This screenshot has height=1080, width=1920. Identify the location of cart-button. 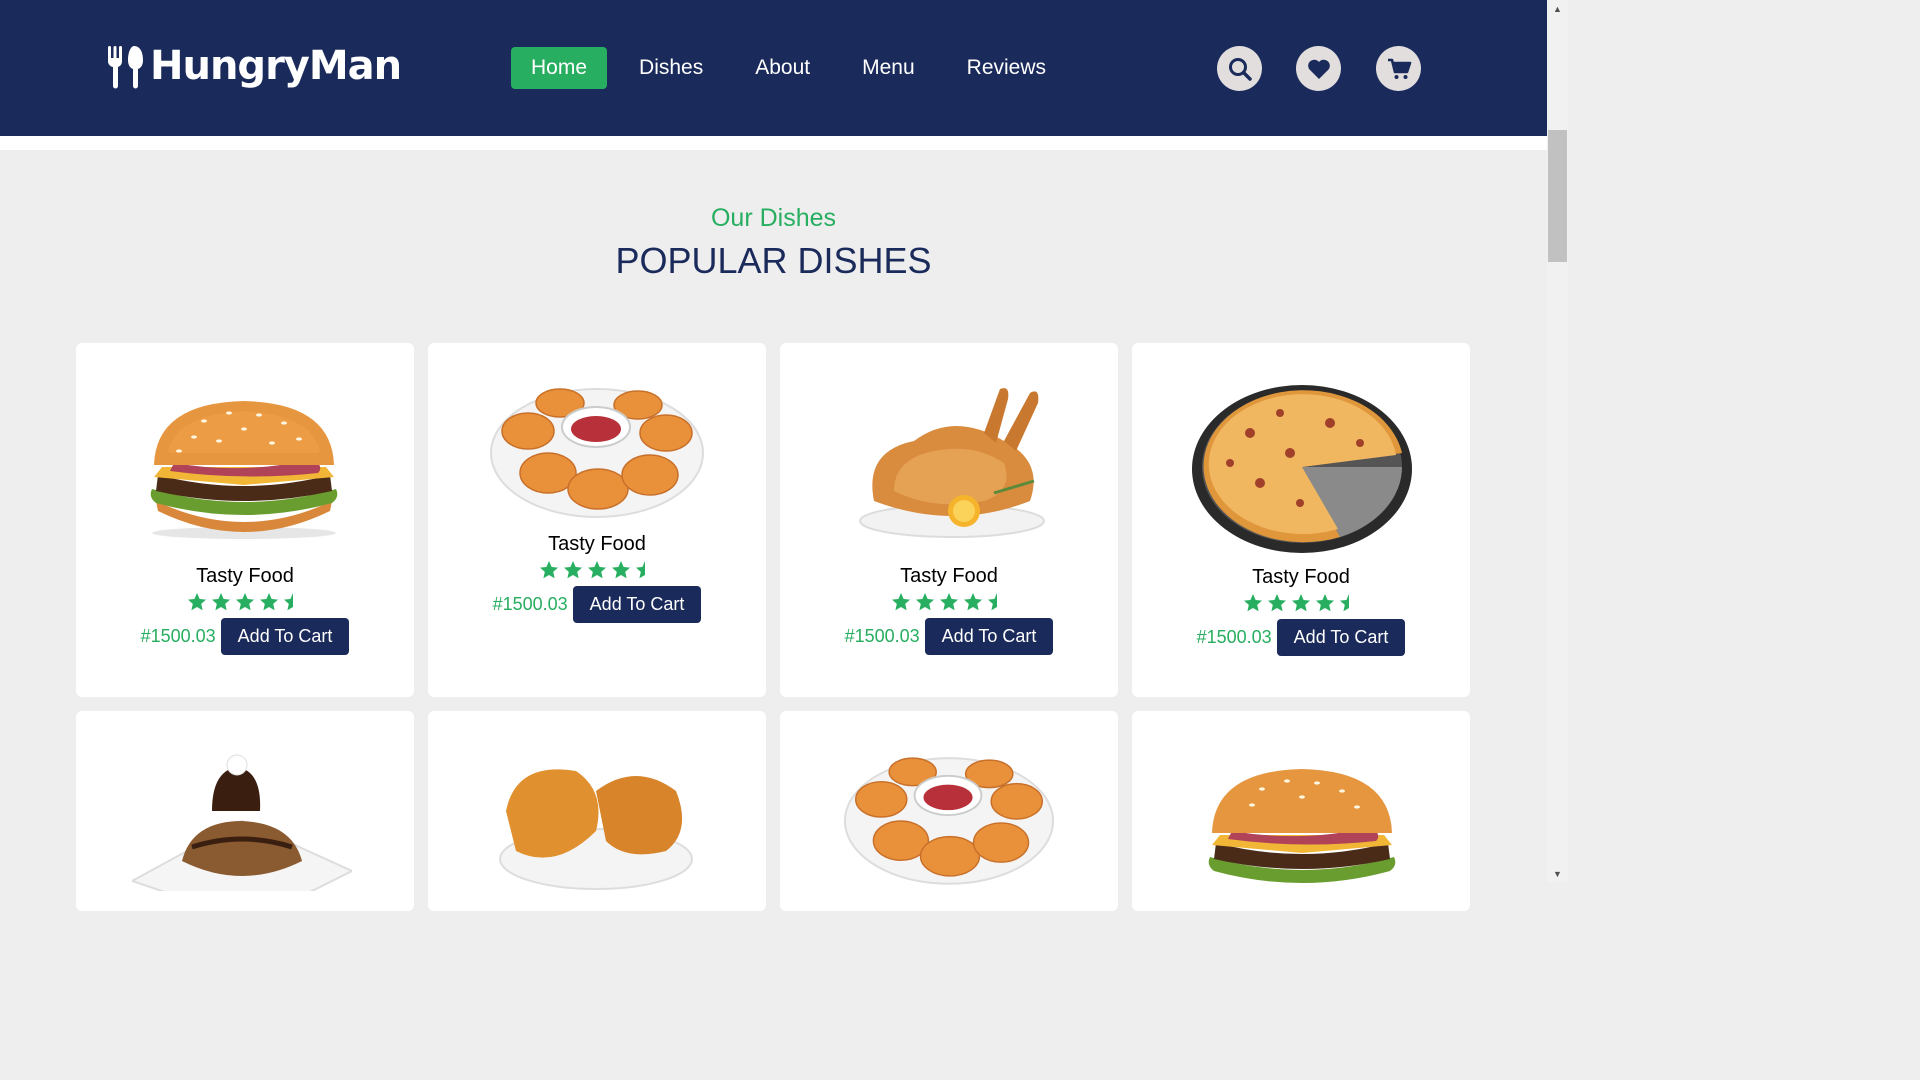
(1398, 68).